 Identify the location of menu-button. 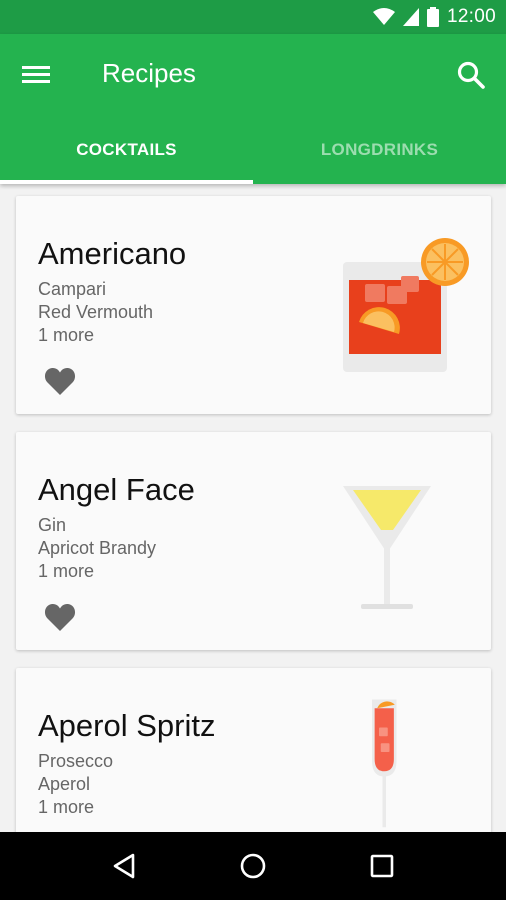
(40, 75).